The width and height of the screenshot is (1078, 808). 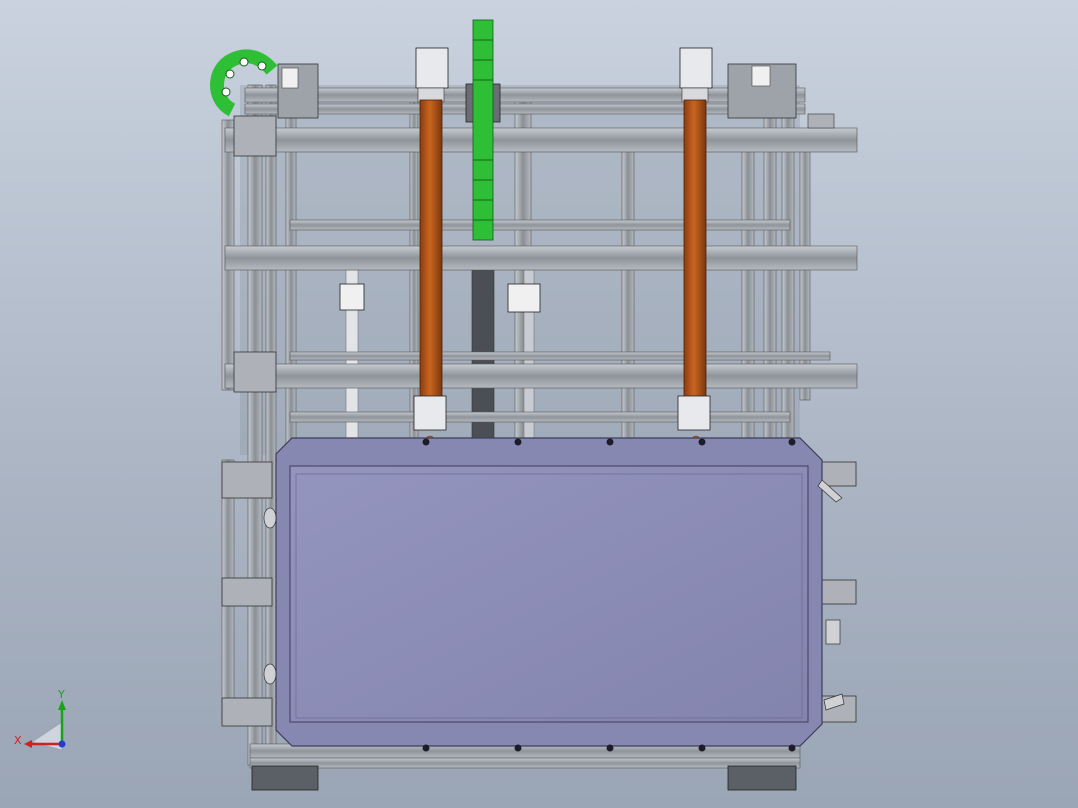 What do you see at coordinates (62, 744) in the screenshot?
I see `z-axis-dot` at bounding box center [62, 744].